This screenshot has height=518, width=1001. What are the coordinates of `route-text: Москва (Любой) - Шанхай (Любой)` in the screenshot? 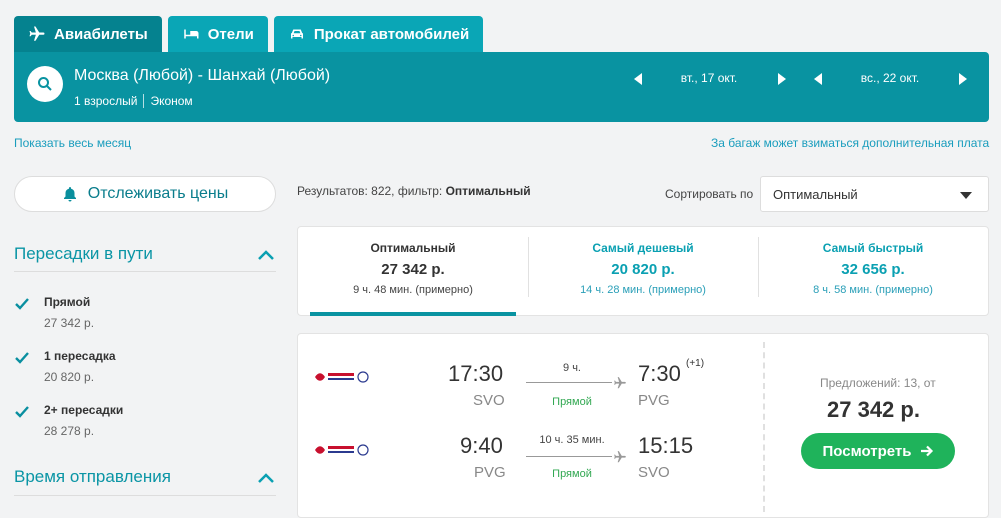 It's located at (202, 76).